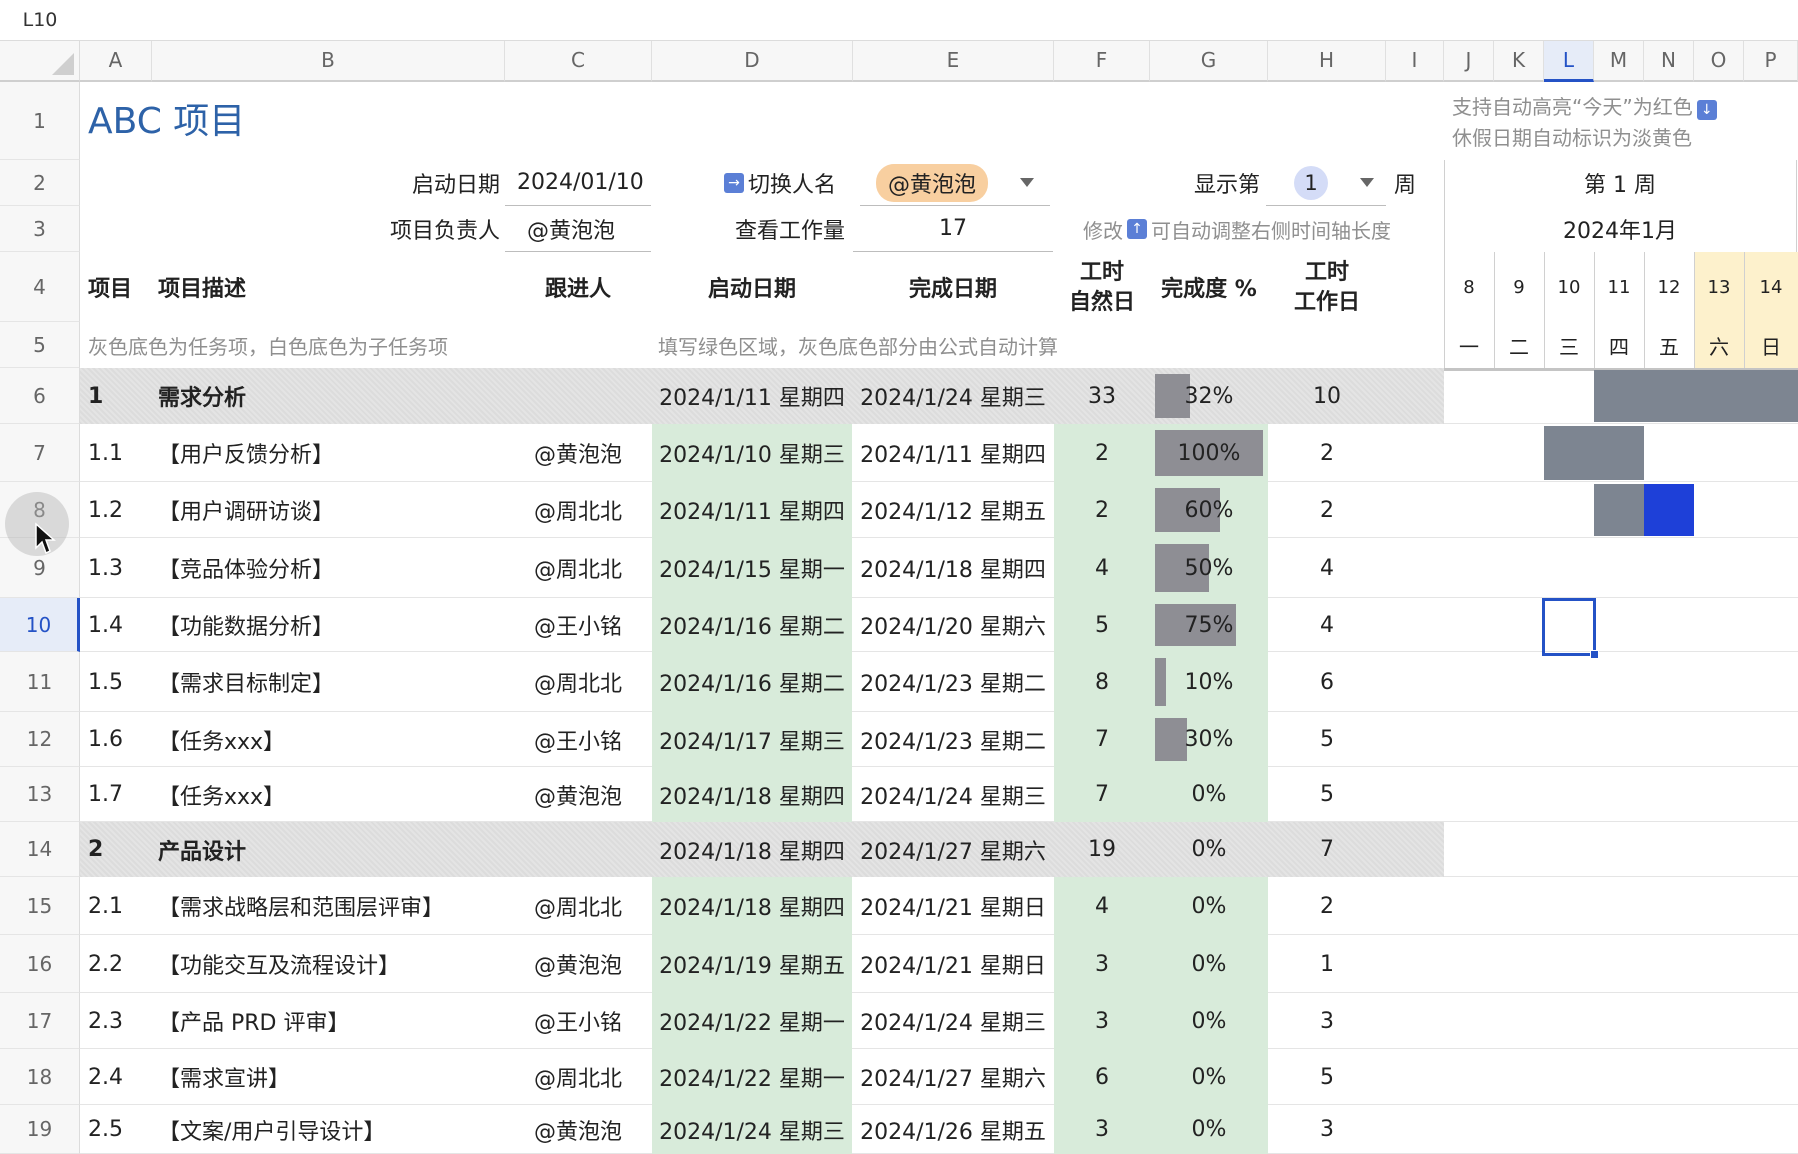 This screenshot has height=1154, width=1798. I want to click on row-header-14: 14, so click(40, 849).